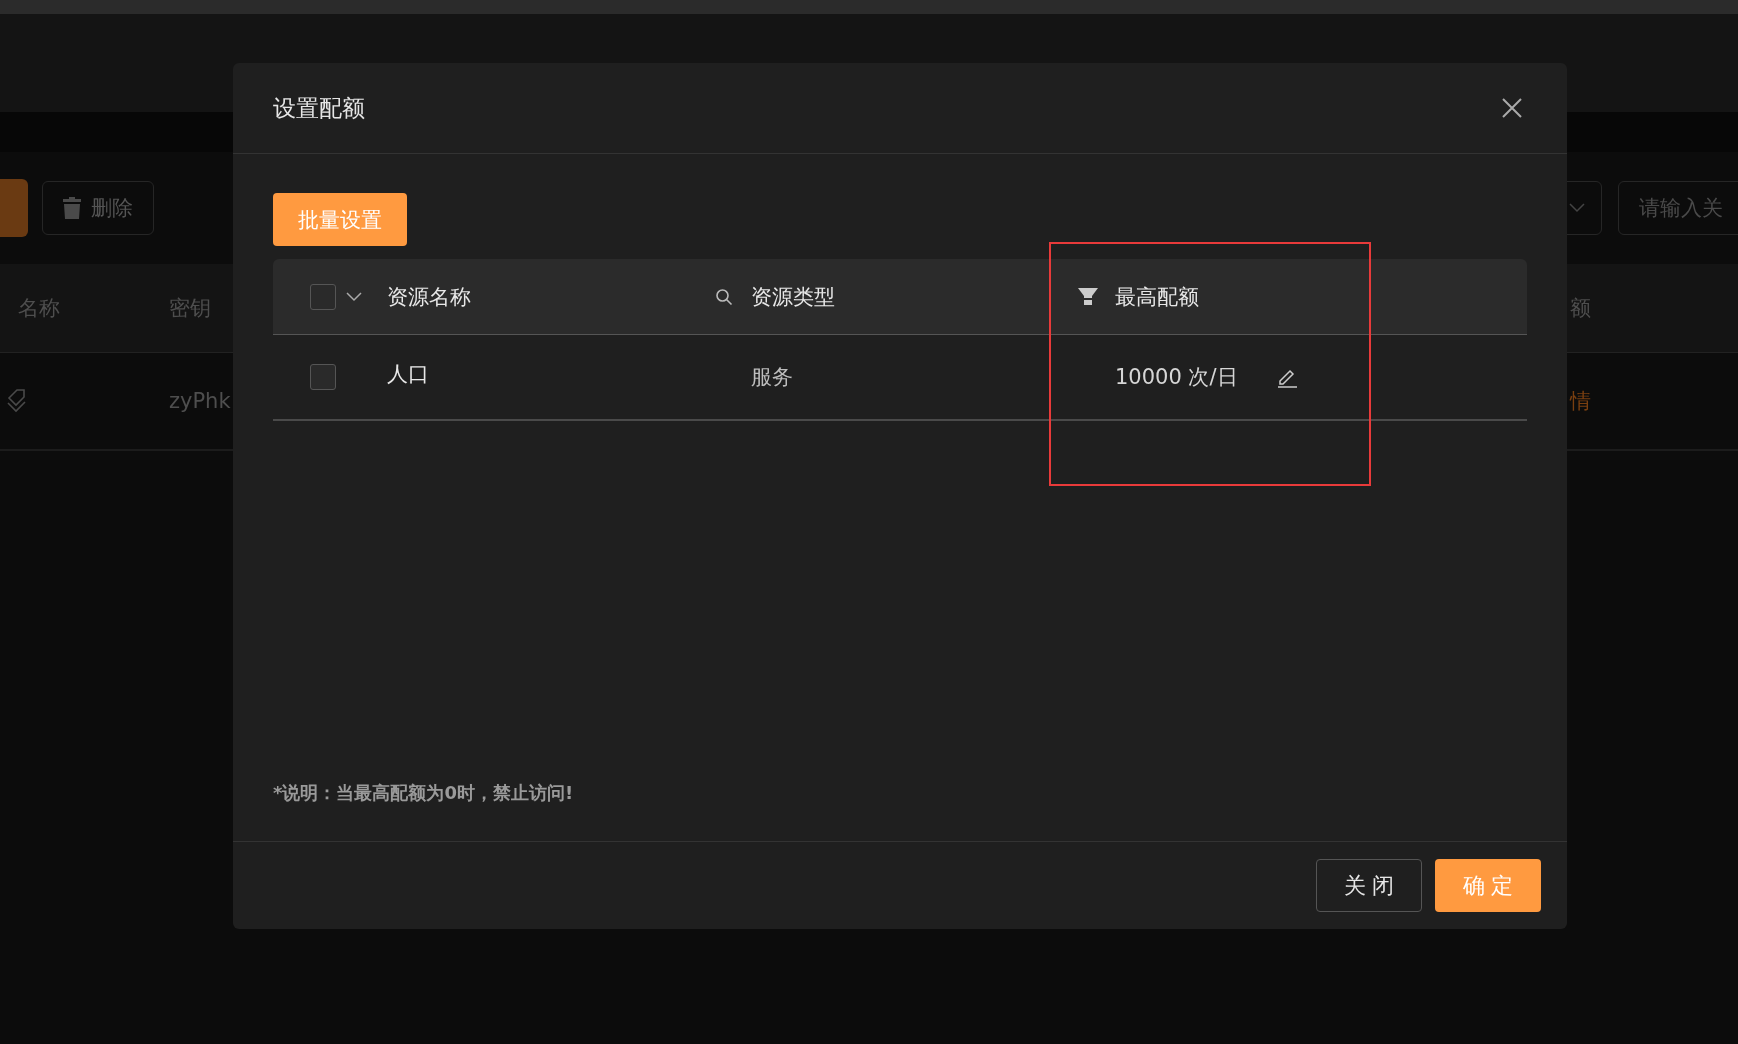  I want to click on trash-icon, so click(72, 208).